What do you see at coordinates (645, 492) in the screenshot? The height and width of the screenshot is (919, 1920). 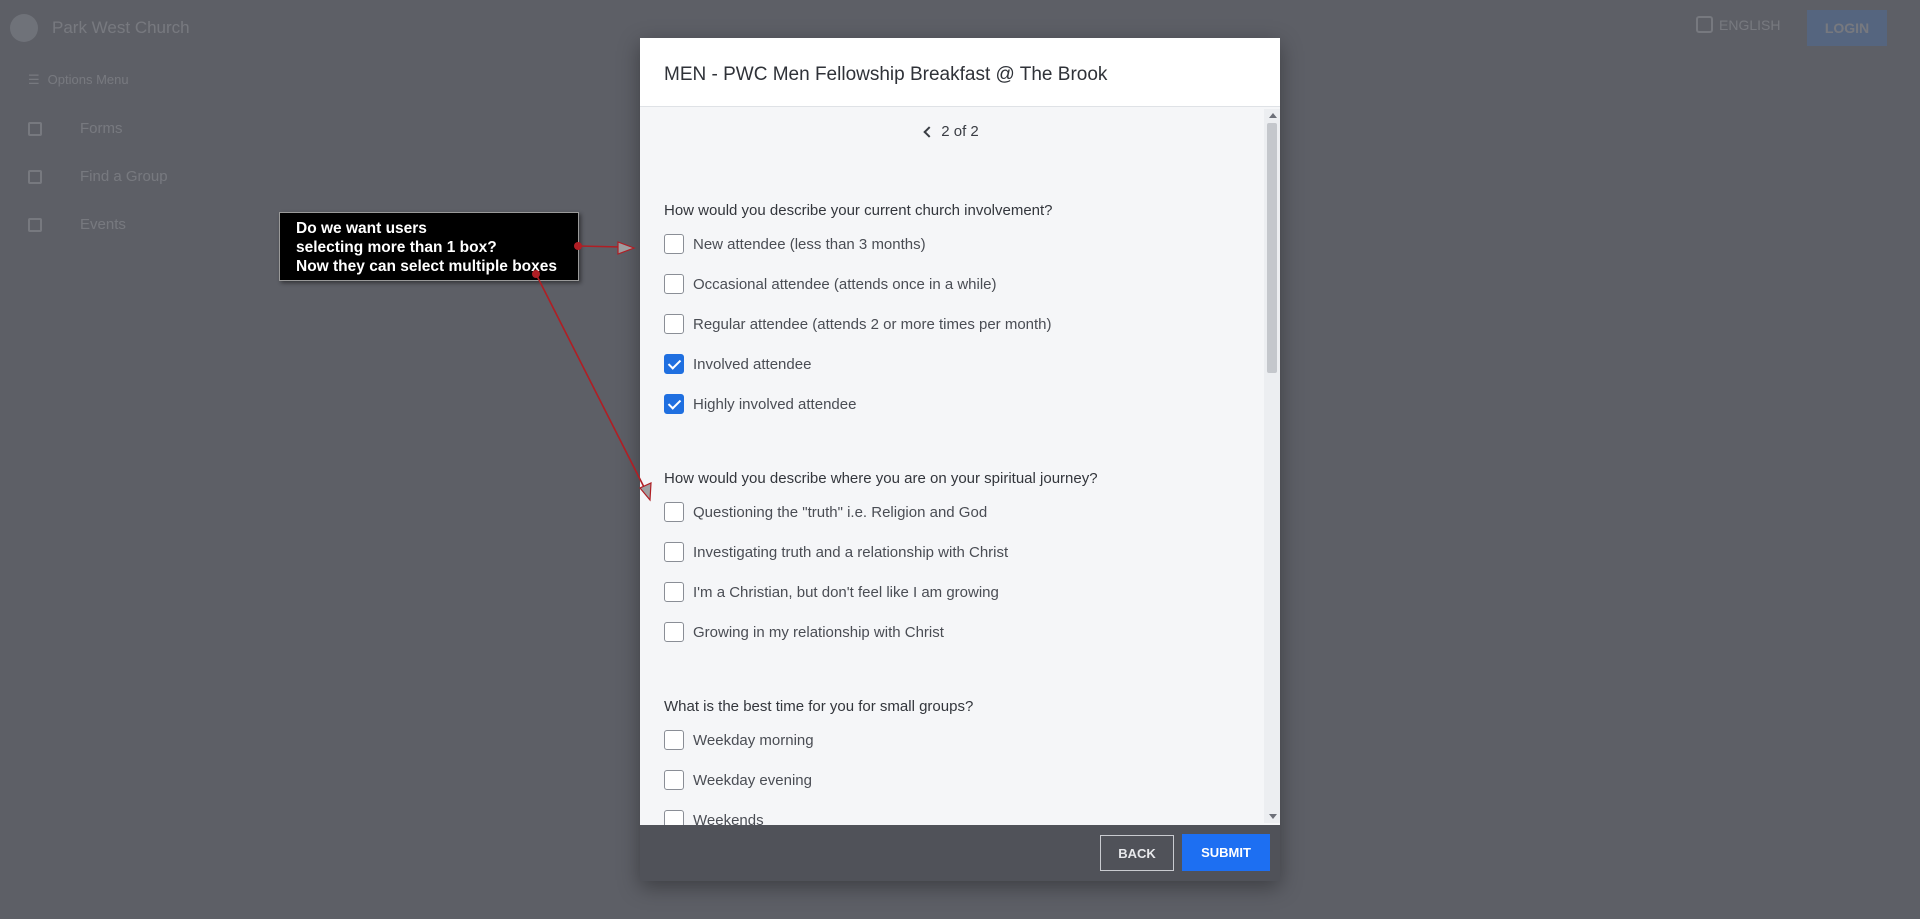 I see `arrowhead-down` at bounding box center [645, 492].